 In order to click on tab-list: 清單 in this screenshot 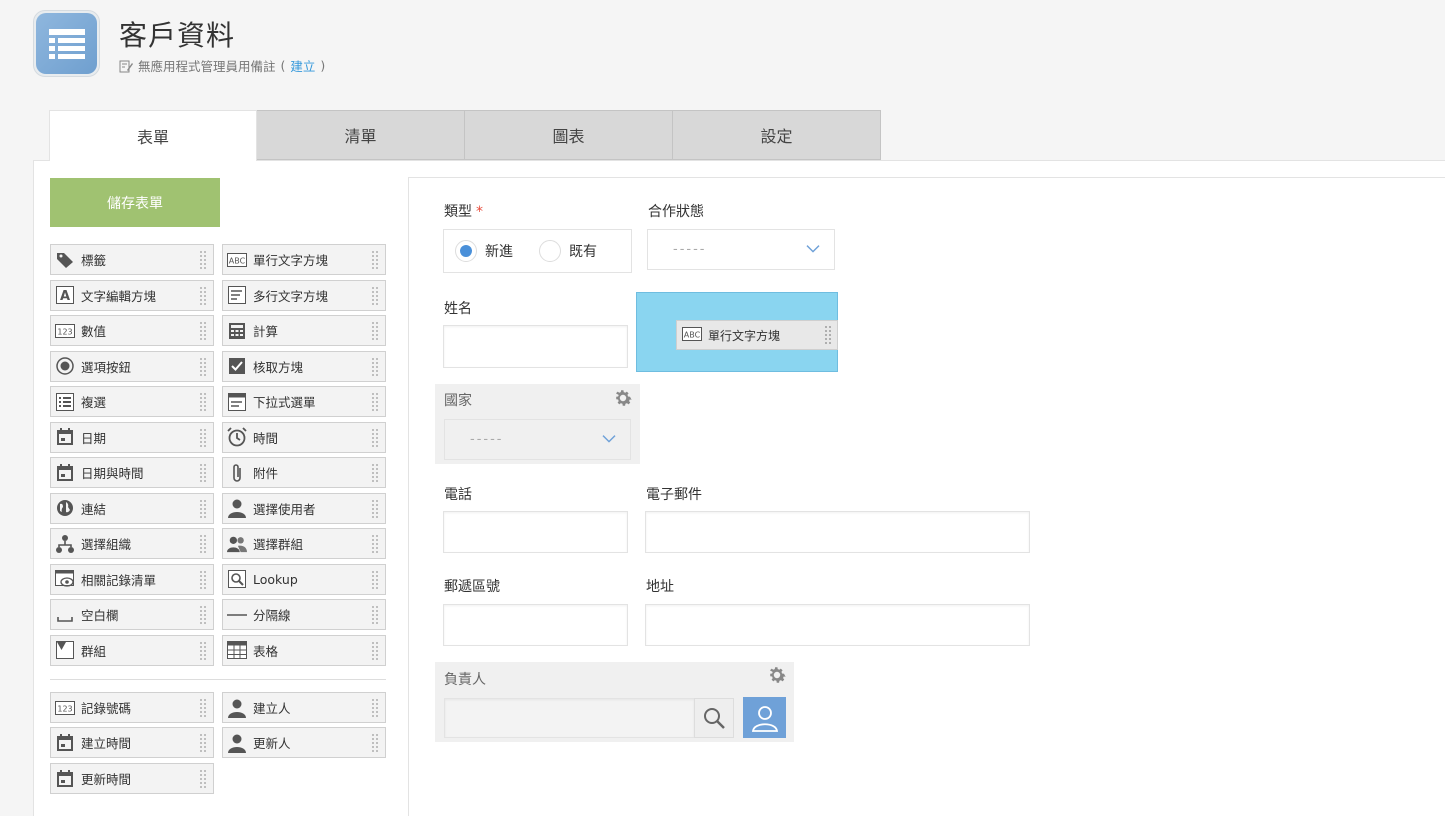, I will do `click(361, 135)`.